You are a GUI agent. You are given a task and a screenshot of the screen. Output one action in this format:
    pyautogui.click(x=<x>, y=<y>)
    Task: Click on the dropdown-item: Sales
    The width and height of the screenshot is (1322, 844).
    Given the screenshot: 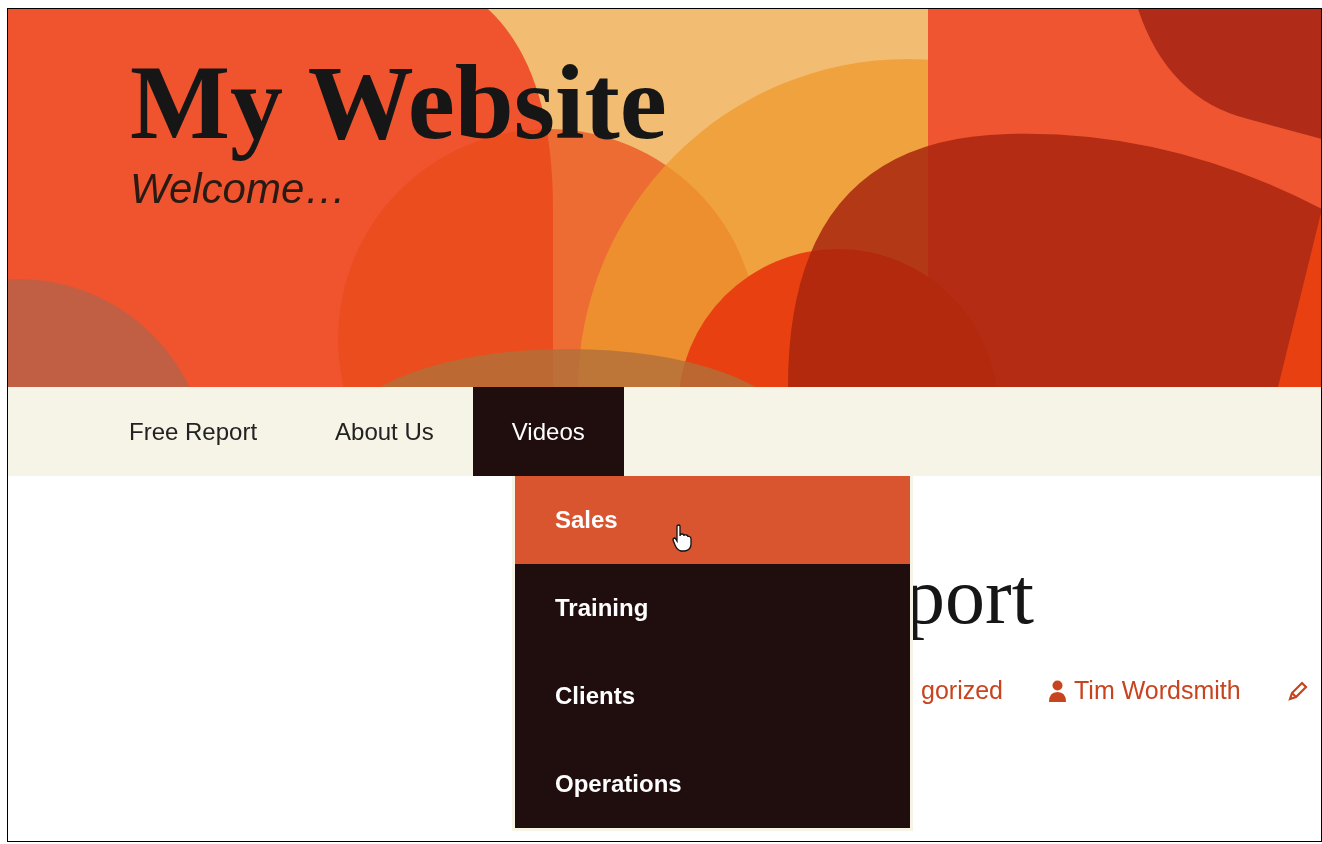 What is the action you would take?
    pyautogui.click(x=712, y=520)
    